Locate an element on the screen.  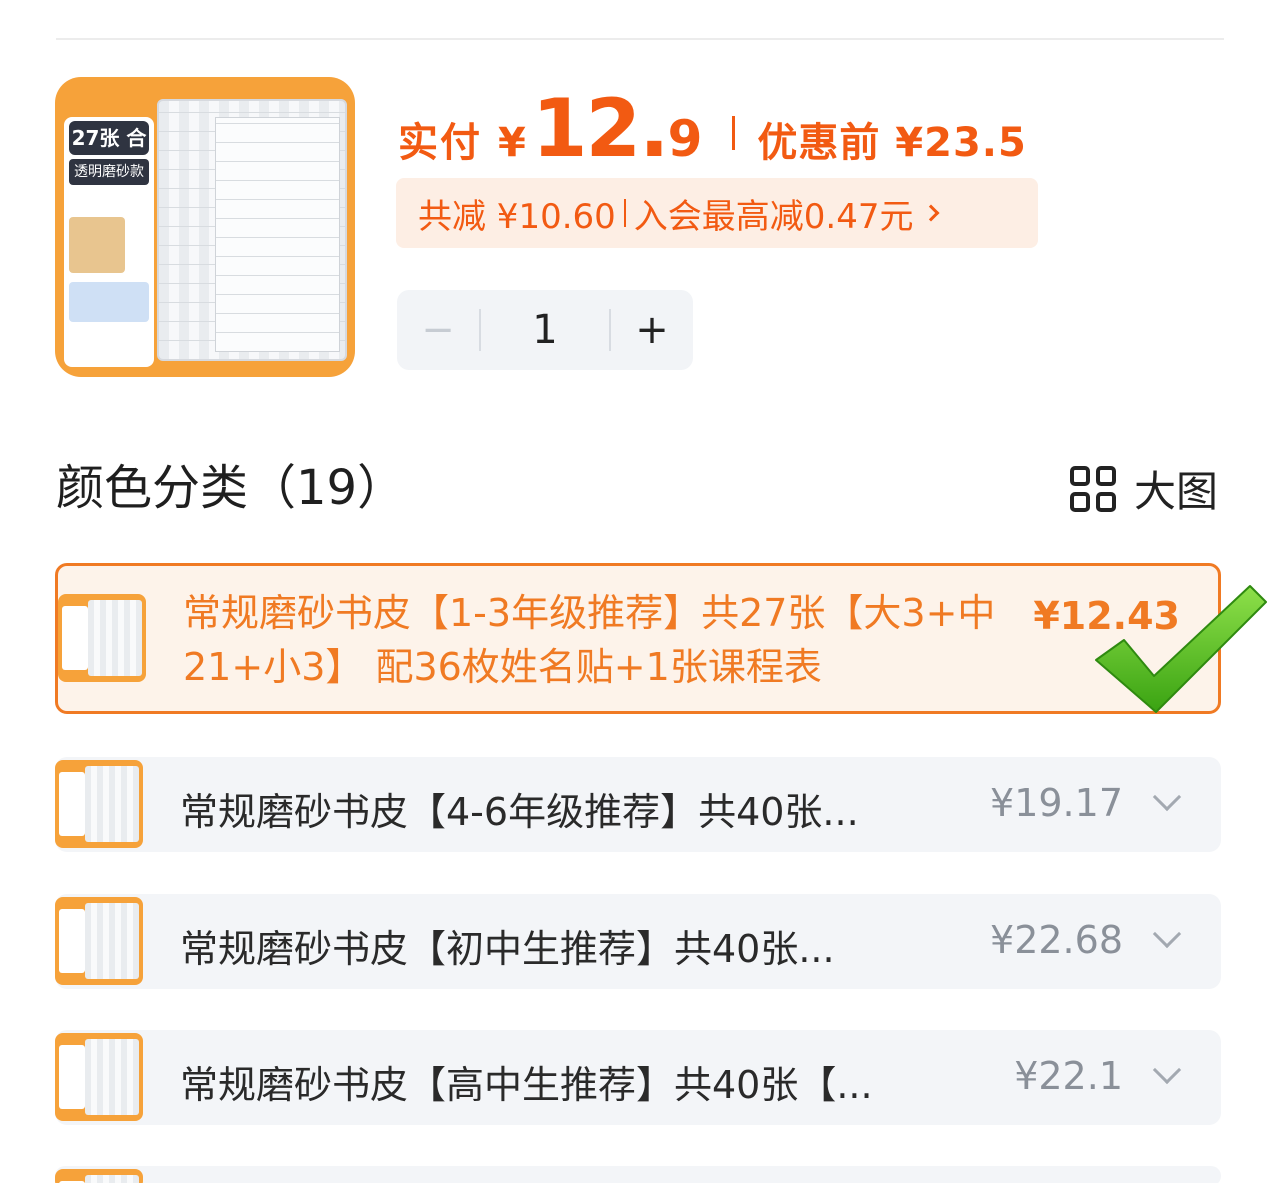
top-divider is located at coordinates (640, 39).